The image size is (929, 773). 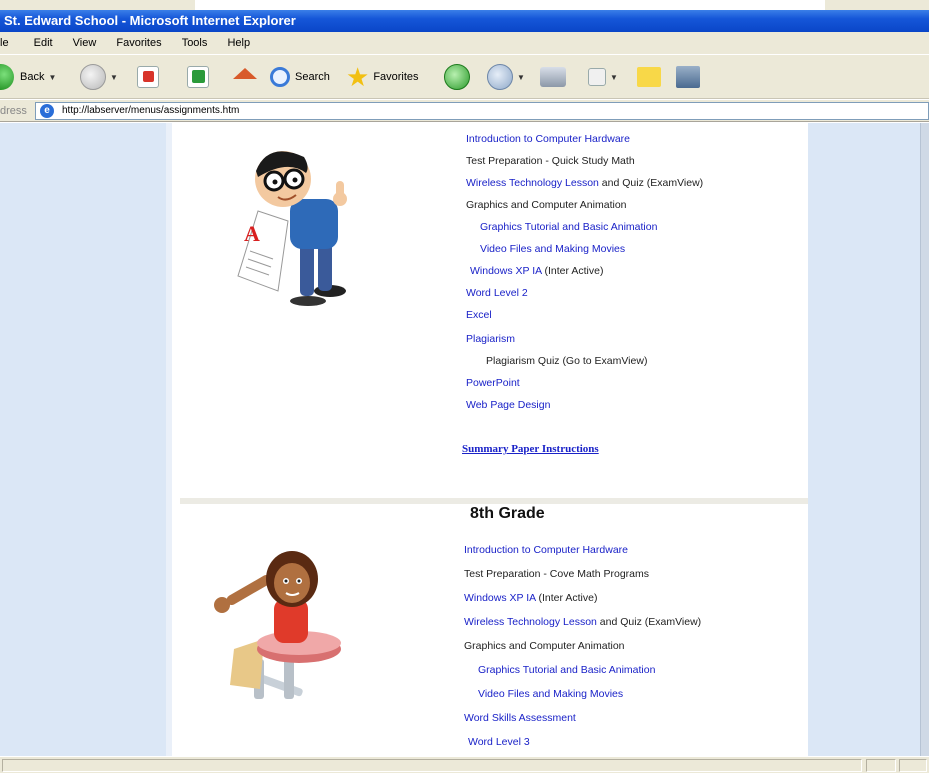 What do you see at coordinates (252, 233) in the screenshot?
I see `svg-text: A` at bounding box center [252, 233].